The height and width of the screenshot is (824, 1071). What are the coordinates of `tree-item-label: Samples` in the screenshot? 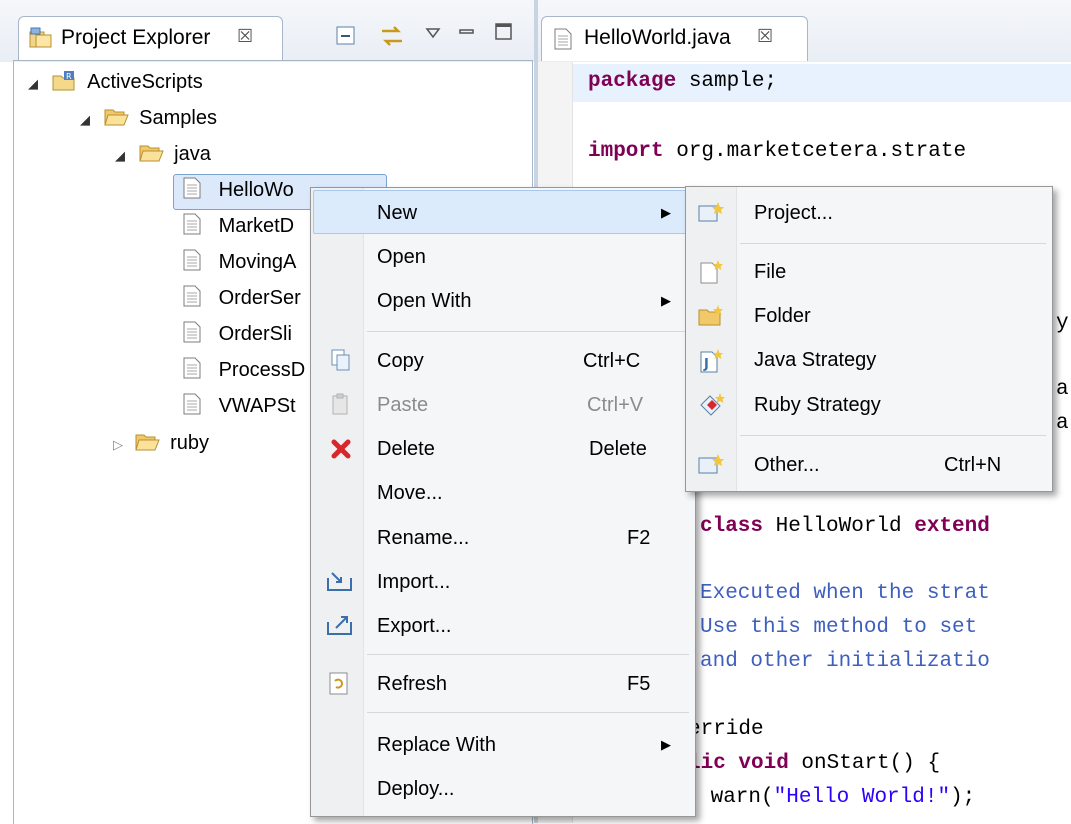 It's located at (178, 118).